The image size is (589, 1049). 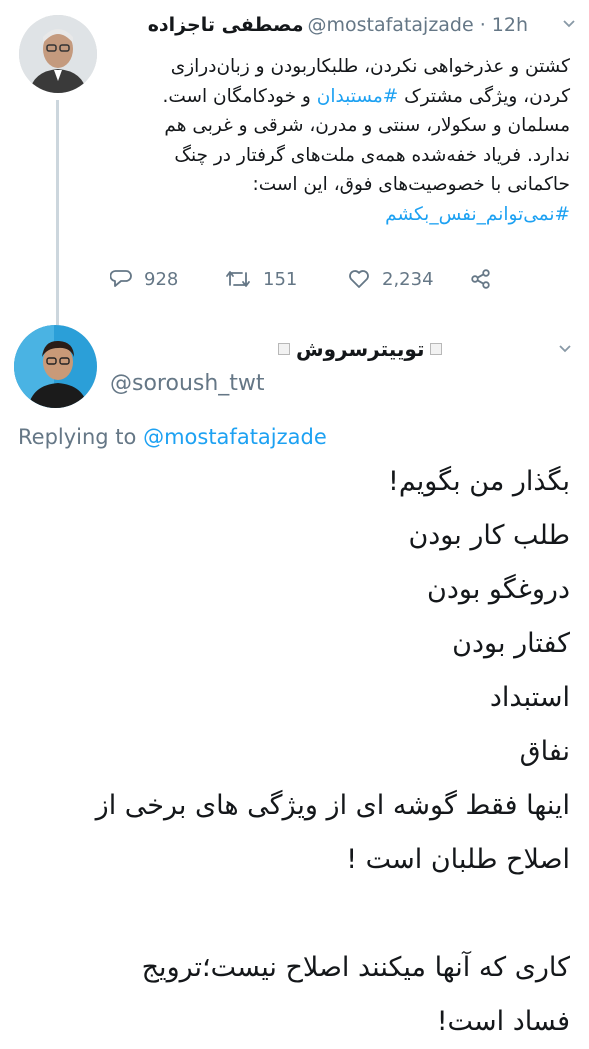 I want to click on author-name-row: توییترسروش, so click(x=360, y=349).